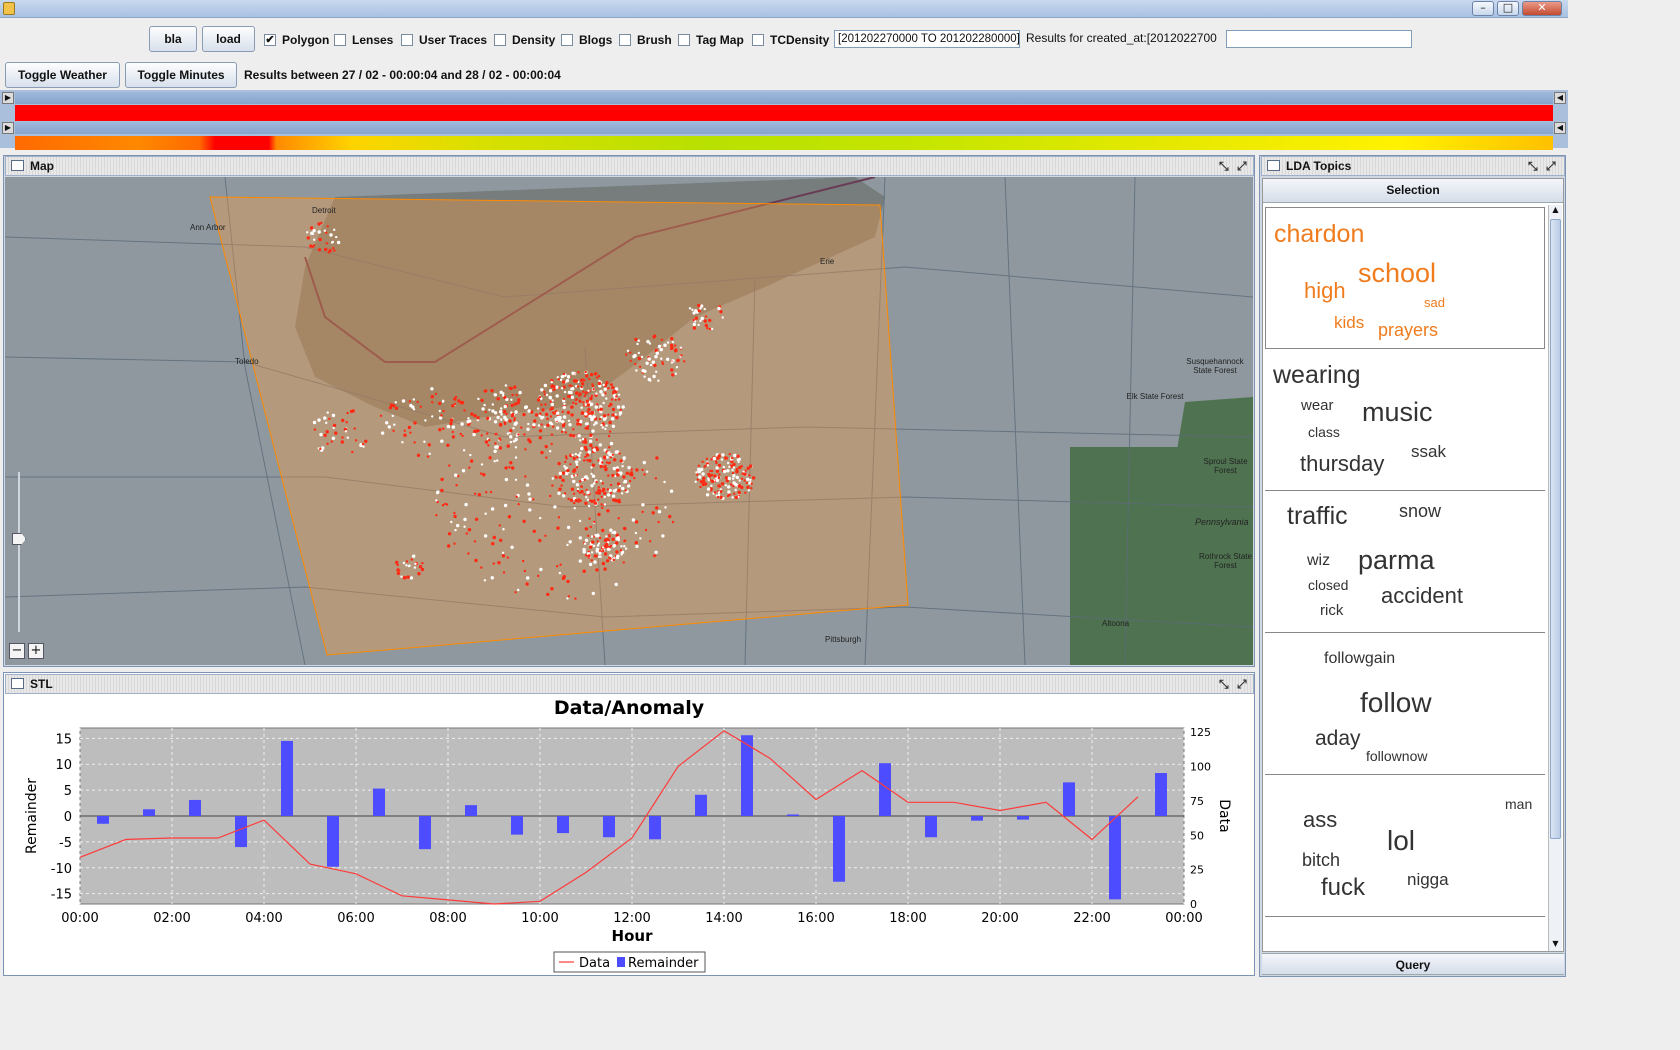 The image size is (1680, 1050). What do you see at coordinates (9, 8) in the screenshot?
I see `app-icon` at bounding box center [9, 8].